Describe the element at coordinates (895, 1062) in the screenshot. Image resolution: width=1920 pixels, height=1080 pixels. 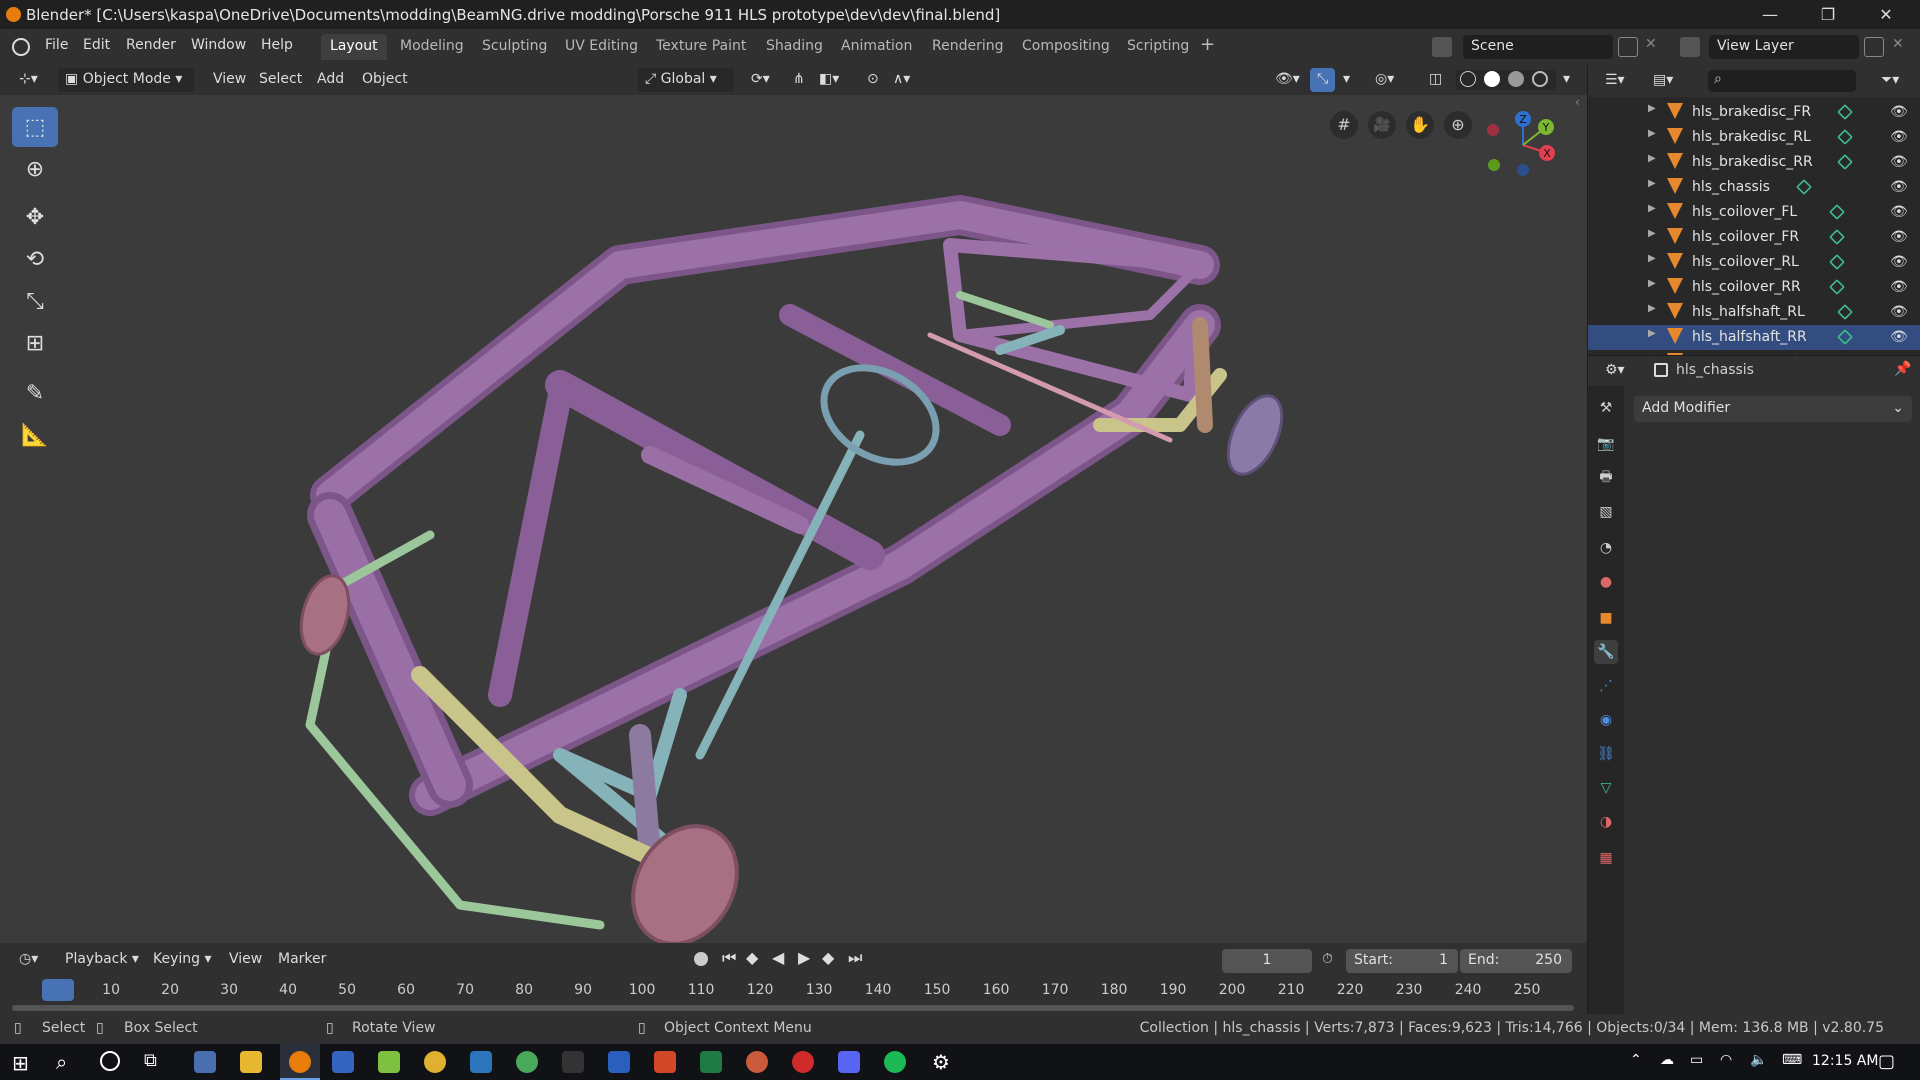
I see `spotify-icon` at that location.